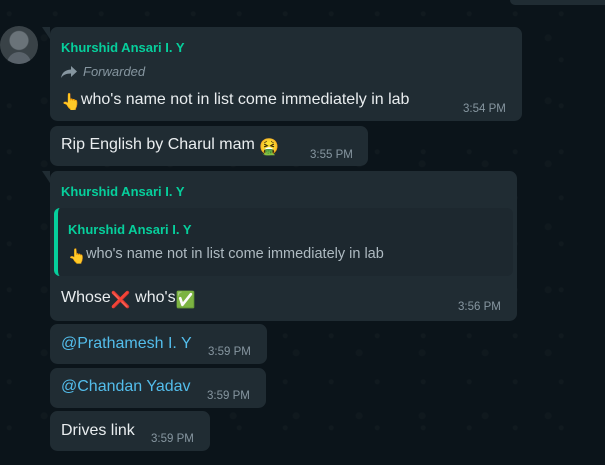  I want to click on message-time: 3:55 PM, so click(331, 155).